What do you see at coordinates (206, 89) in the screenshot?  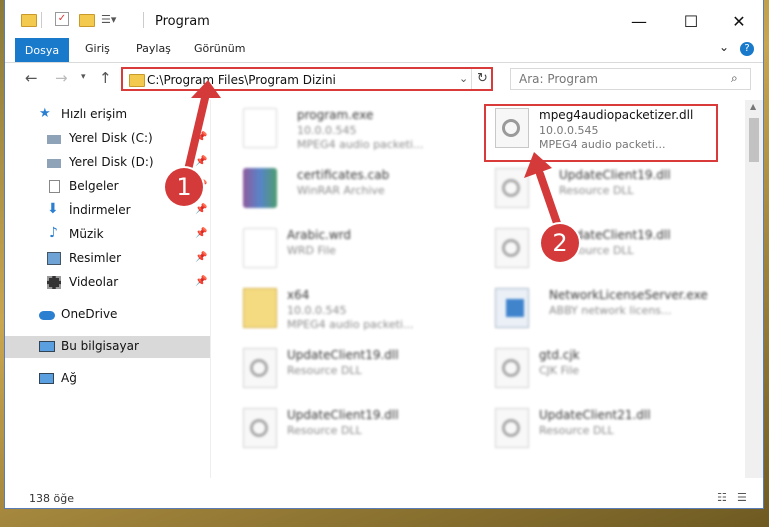 I see `arrow-1-head` at bounding box center [206, 89].